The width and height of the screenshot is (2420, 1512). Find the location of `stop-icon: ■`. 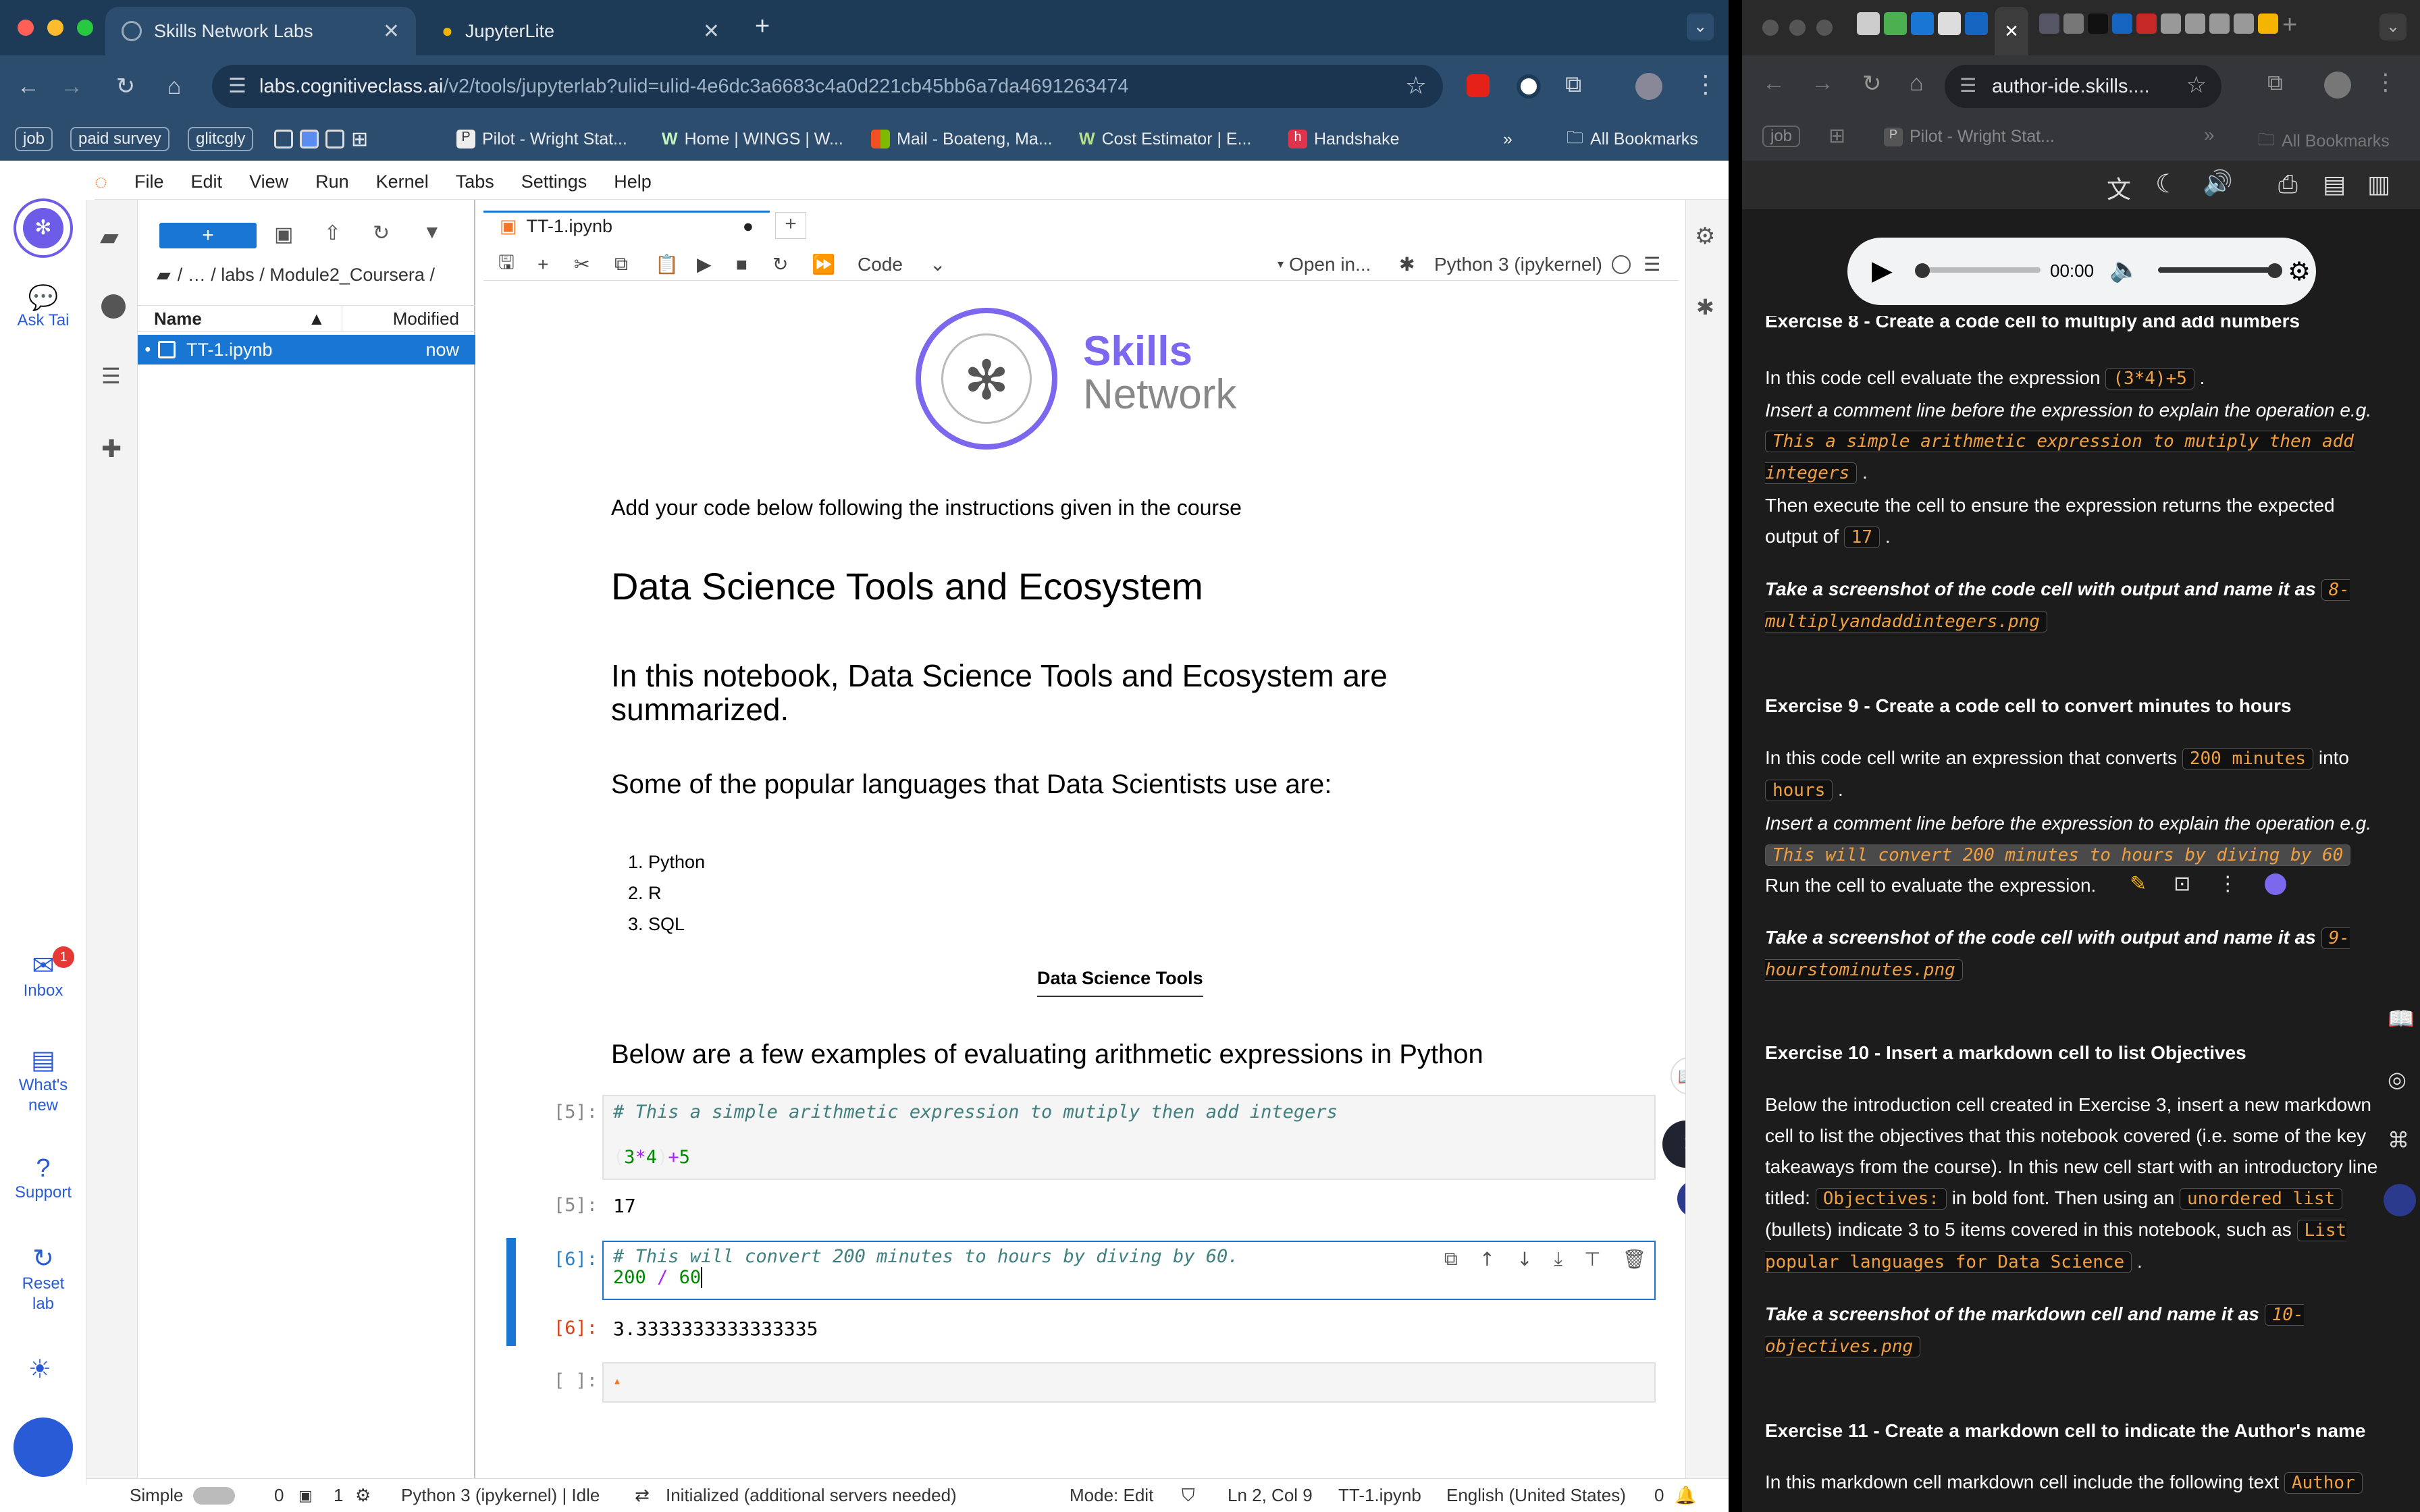

stop-icon: ■ is located at coordinates (741, 264).